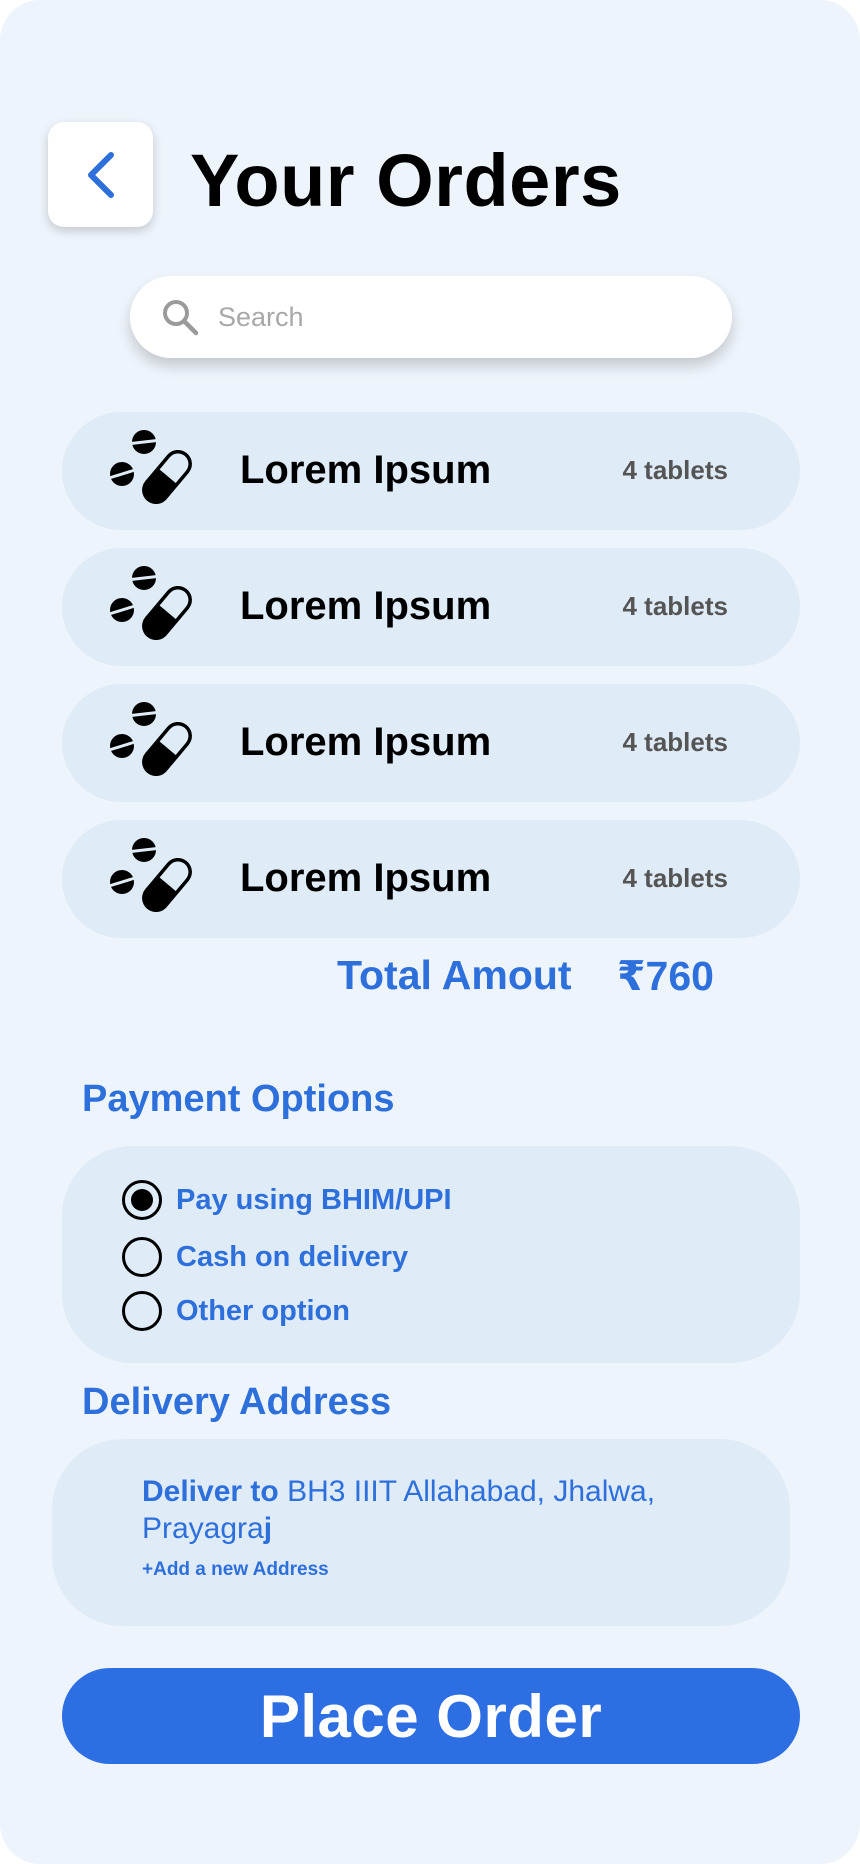 Image resolution: width=860 pixels, height=1864 pixels. I want to click on search-bar, so click(431, 317).